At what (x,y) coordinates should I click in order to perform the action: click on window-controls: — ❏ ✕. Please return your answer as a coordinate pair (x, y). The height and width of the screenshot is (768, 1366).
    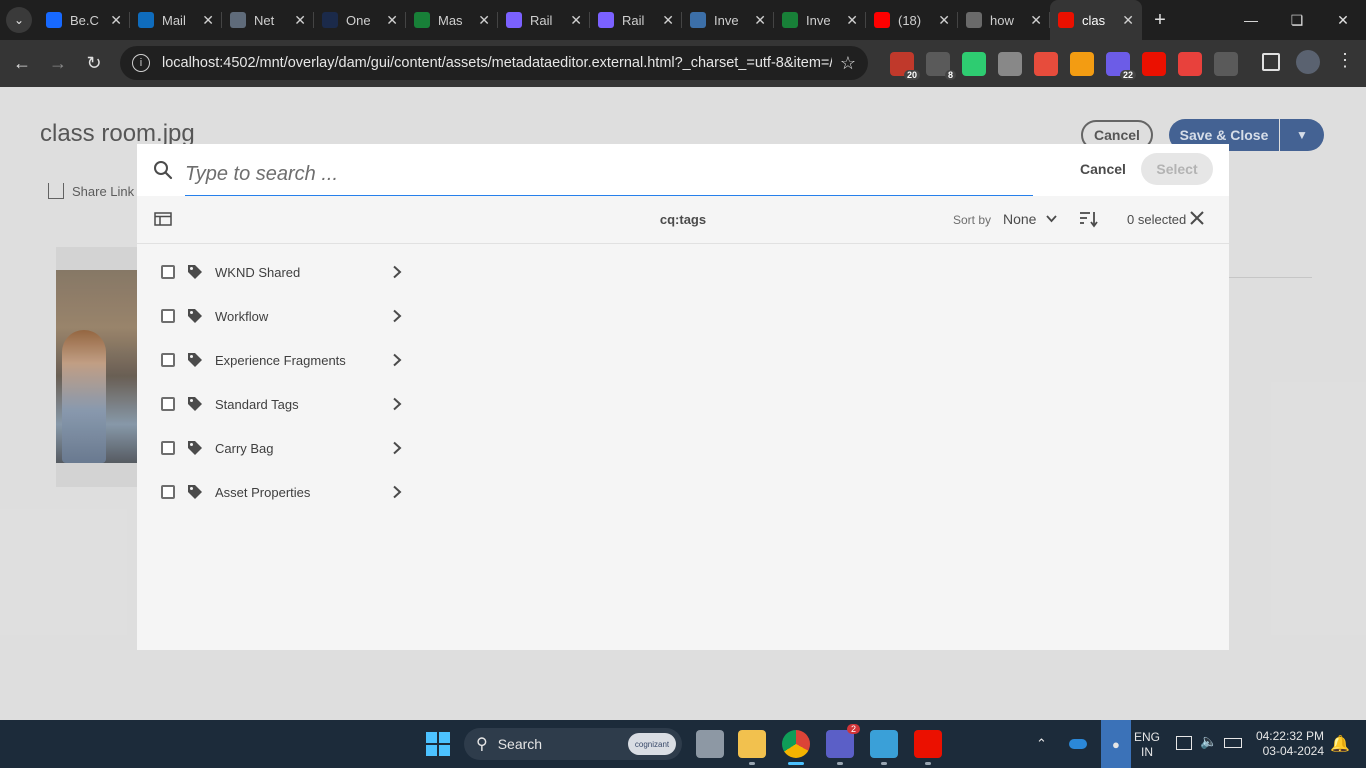
    Looking at the image, I should click on (1297, 20).